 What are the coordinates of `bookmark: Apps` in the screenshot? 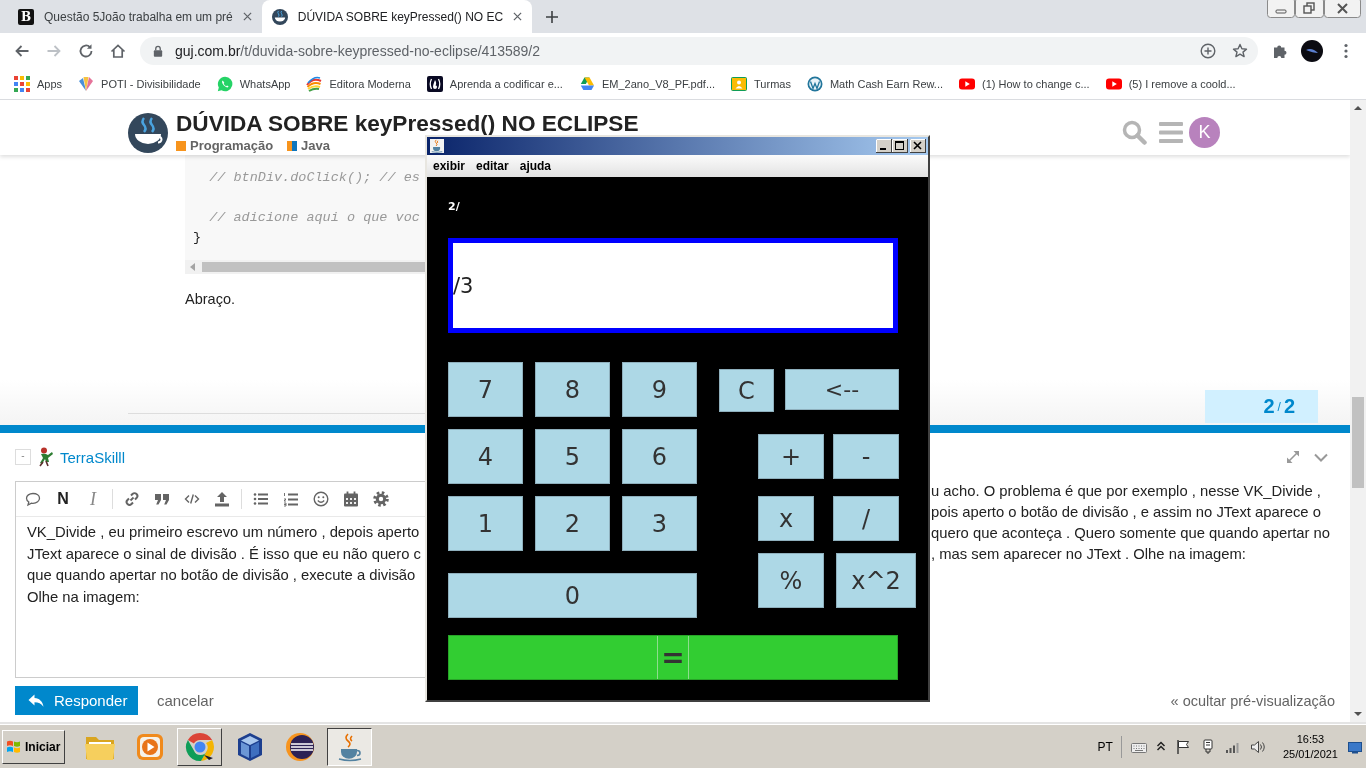 It's located at (38, 83).